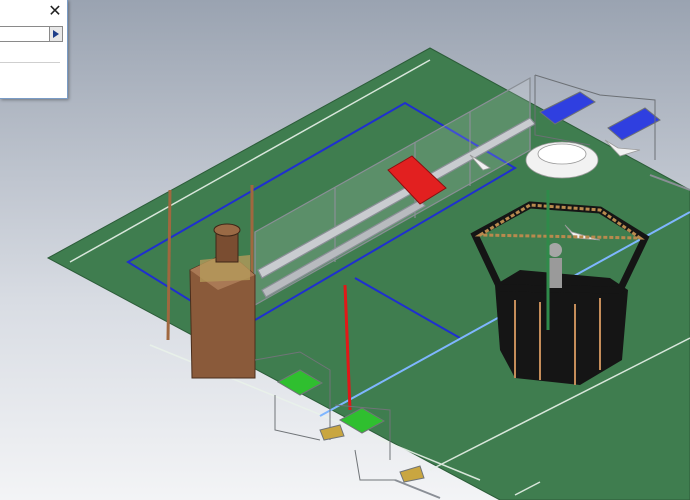 The width and height of the screenshot is (690, 500). What do you see at coordinates (55, 34) in the screenshot?
I see `chevron-right-icon` at bounding box center [55, 34].